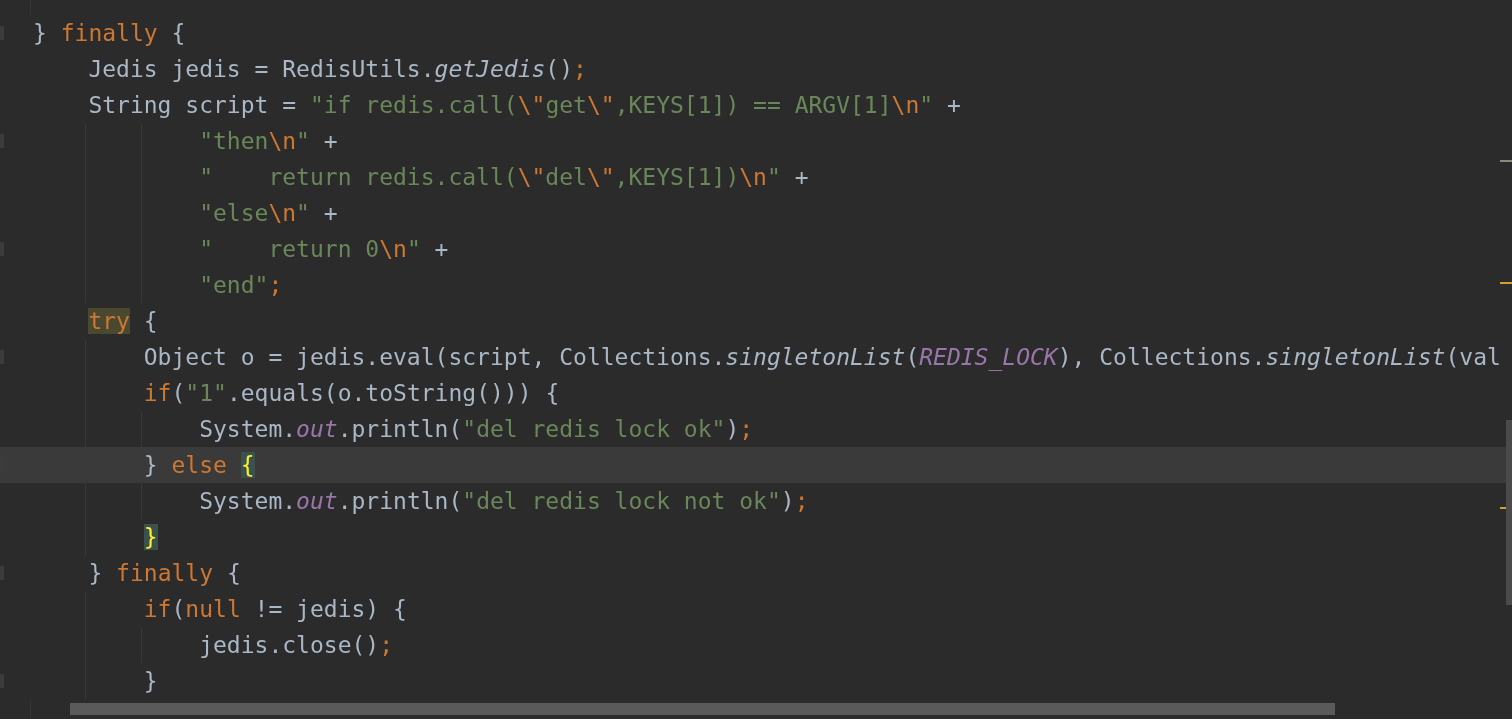  What do you see at coordinates (198, 465) in the screenshot?
I see `code-line: } else {` at bounding box center [198, 465].